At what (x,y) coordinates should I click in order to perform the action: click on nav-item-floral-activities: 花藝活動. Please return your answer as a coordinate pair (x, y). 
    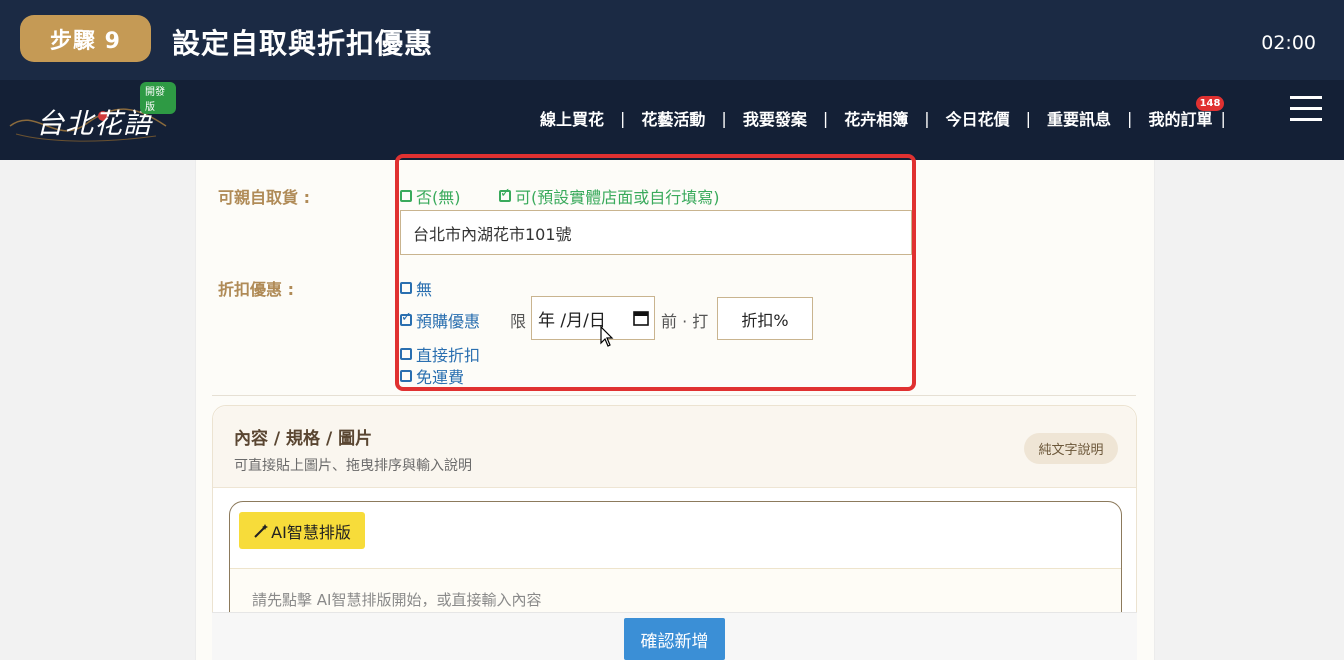
    Looking at the image, I should click on (673, 118).